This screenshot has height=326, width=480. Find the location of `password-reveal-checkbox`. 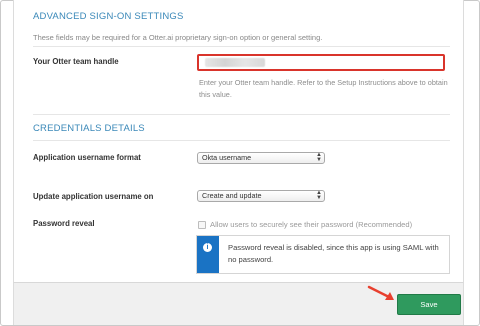

password-reveal-checkbox is located at coordinates (202, 225).